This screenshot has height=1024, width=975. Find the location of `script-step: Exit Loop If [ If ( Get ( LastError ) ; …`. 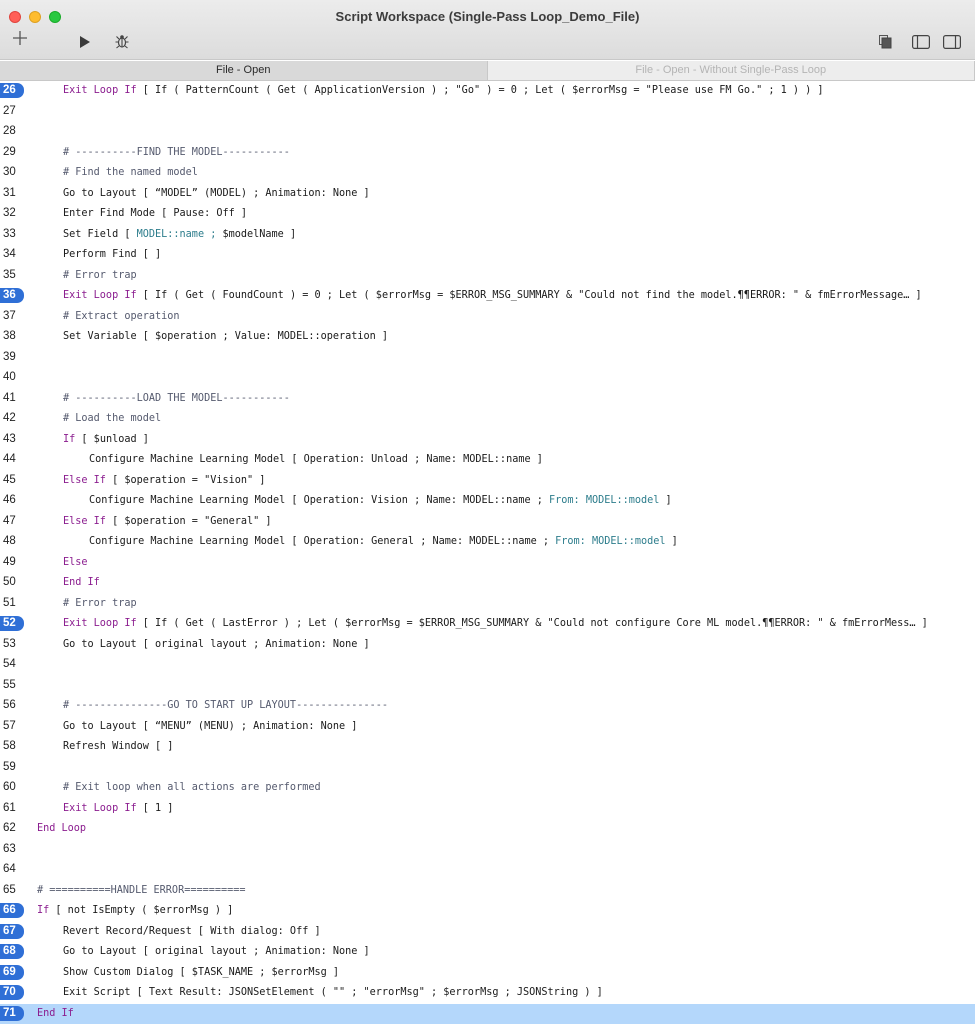

script-step: Exit Loop If [ If ( Get ( LastError ) ; … is located at coordinates (495, 624).